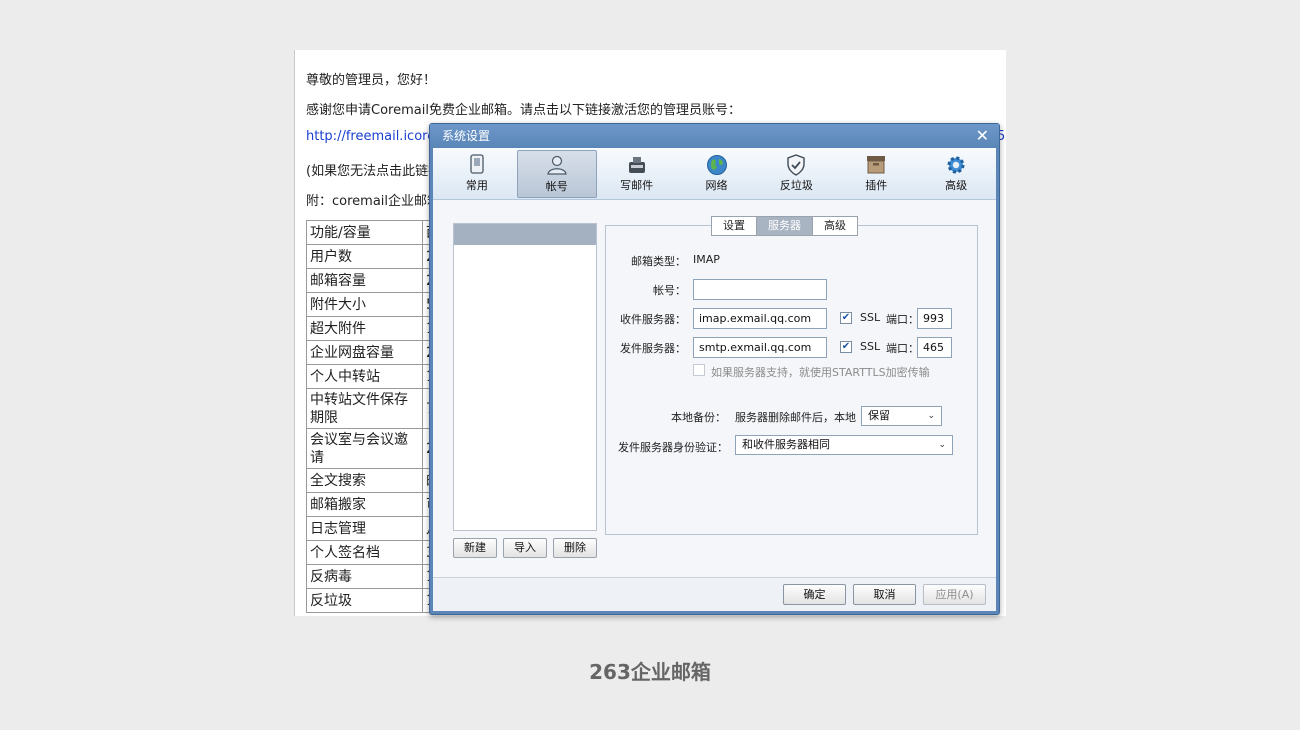  I want to click on toolbar-label: 高级, so click(956, 185).